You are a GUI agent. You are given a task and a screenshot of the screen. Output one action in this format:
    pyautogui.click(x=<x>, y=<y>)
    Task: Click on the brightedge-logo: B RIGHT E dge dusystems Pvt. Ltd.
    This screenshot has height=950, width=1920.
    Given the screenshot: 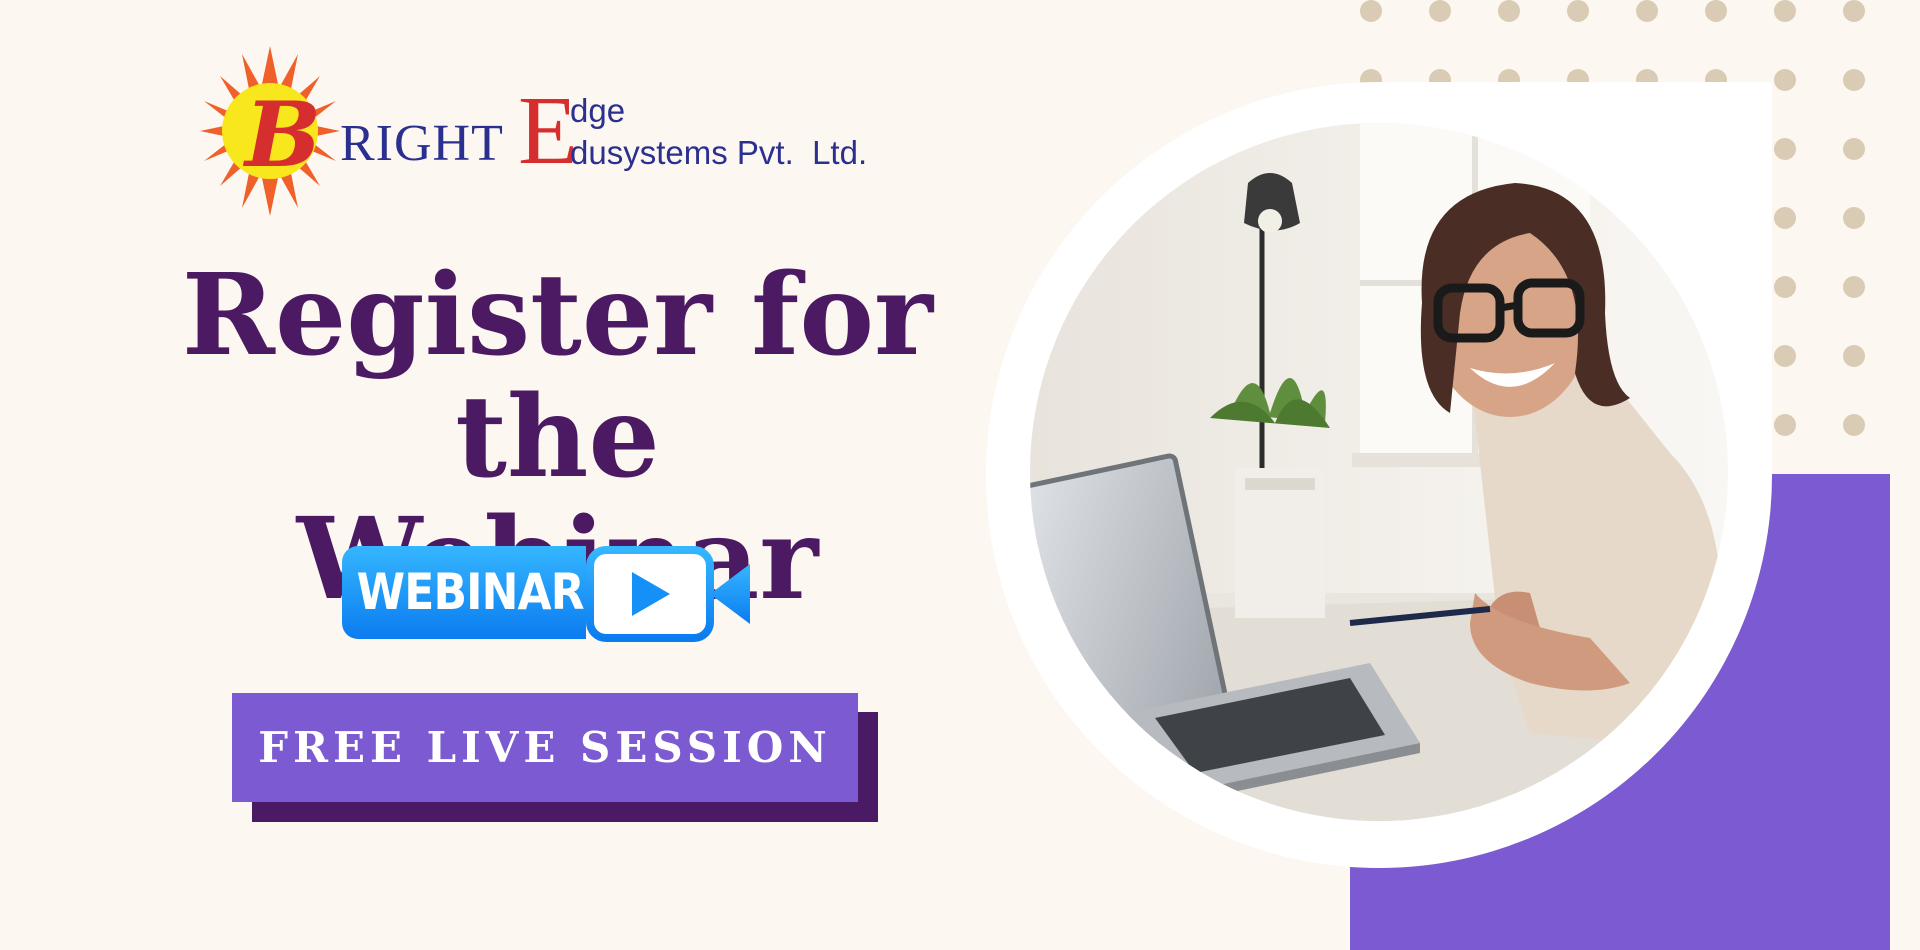 What is the action you would take?
    pyautogui.click(x=560, y=136)
    